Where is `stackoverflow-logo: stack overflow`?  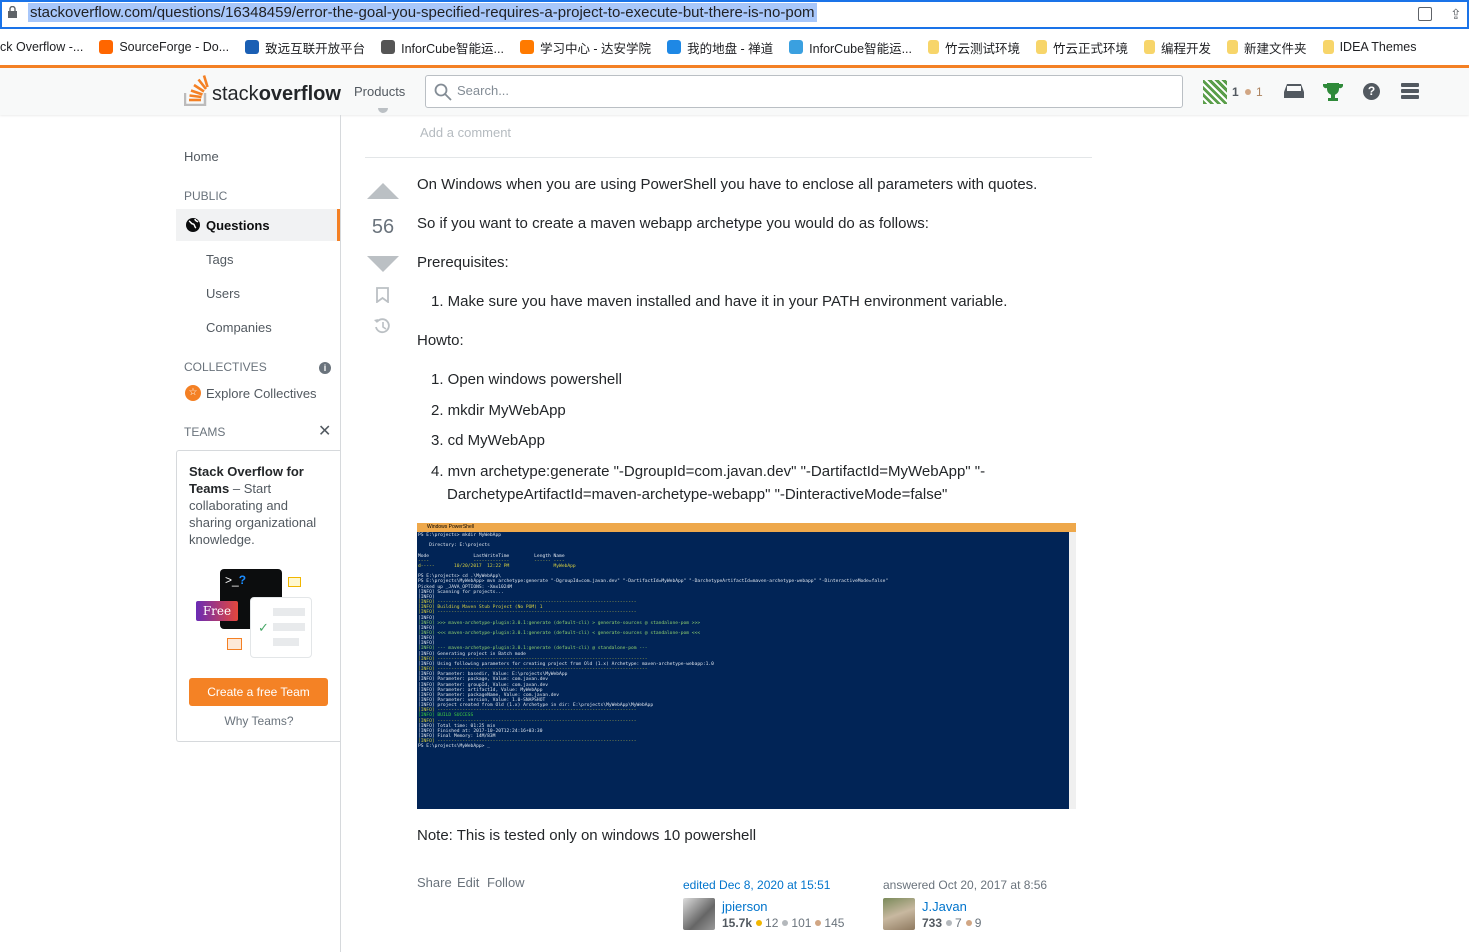
stackoverflow-logo: stack overflow is located at coordinates (262, 90).